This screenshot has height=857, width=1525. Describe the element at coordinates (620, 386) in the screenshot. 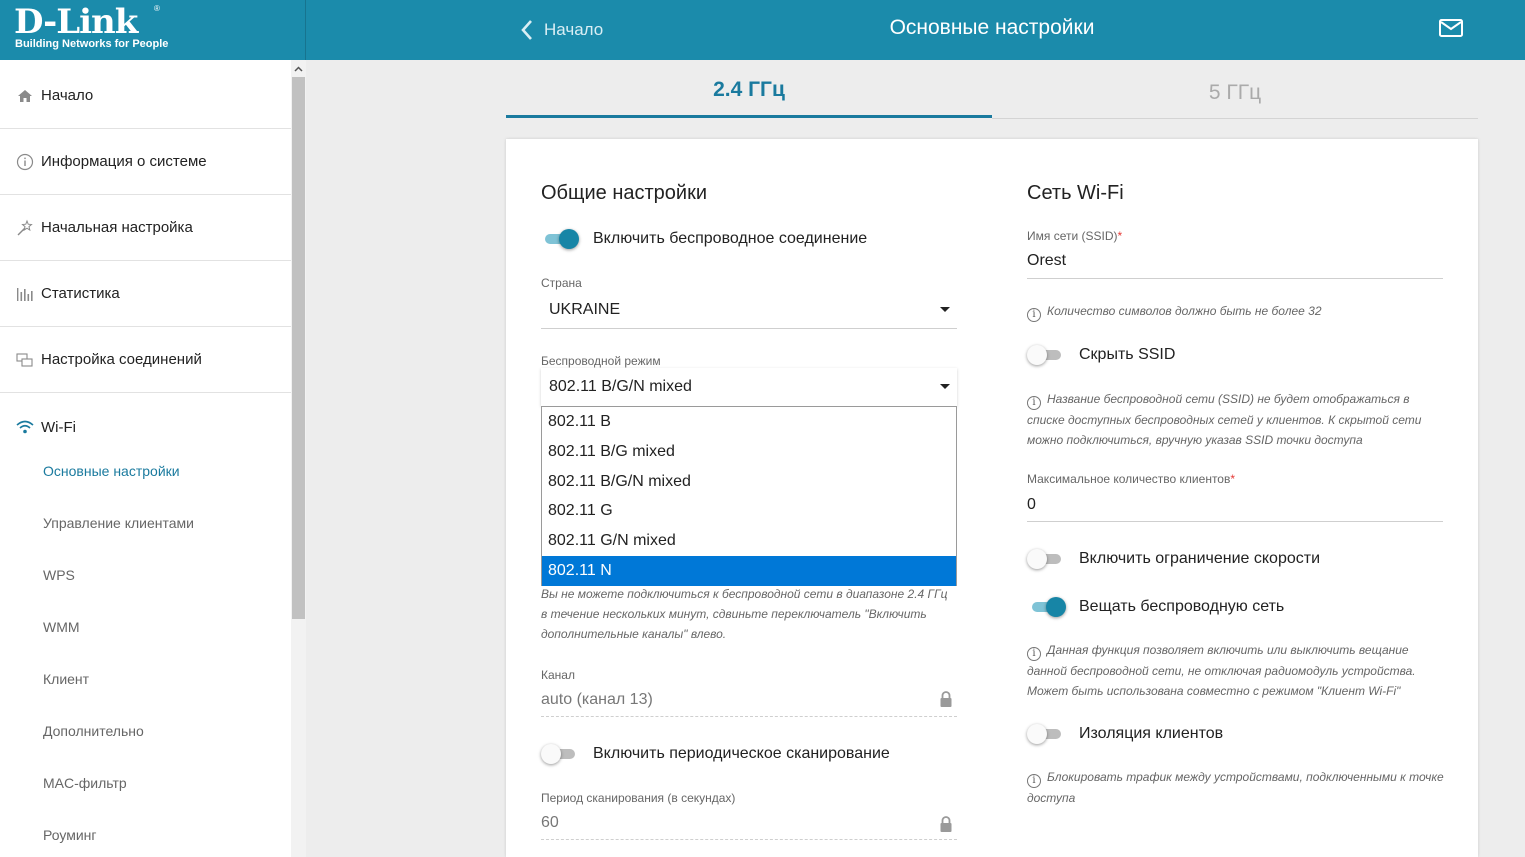

I see `wireless-mode-value: 802.11 B/G/N mixed` at that location.